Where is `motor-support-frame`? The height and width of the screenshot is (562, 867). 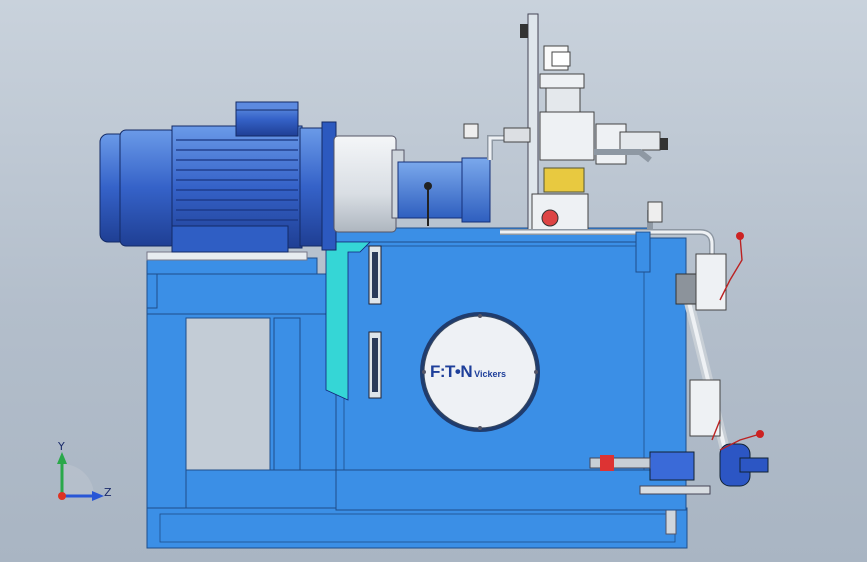 motor-support-frame is located at coordinates (242, 380).